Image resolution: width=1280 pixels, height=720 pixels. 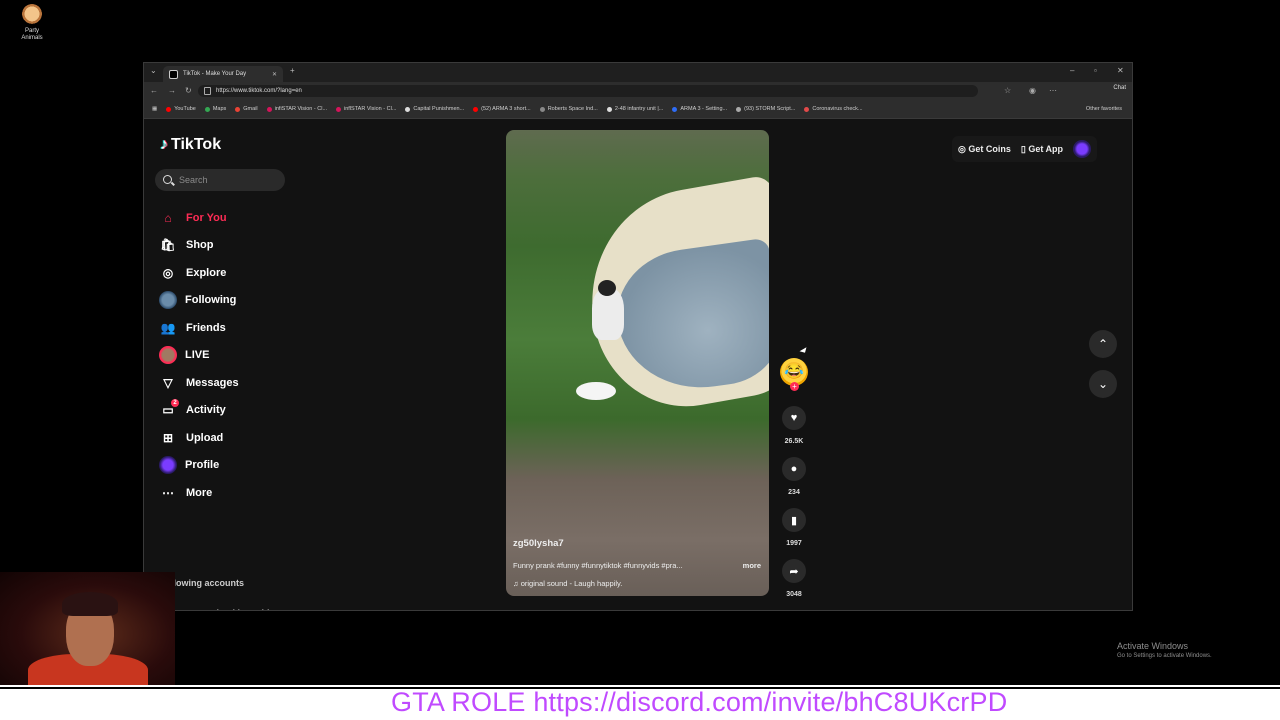 What do you see at coordinates (1053, 90) in the screenshot?
I see `settings-menu-icon: ⋯` at bounding box center [1053, 90].